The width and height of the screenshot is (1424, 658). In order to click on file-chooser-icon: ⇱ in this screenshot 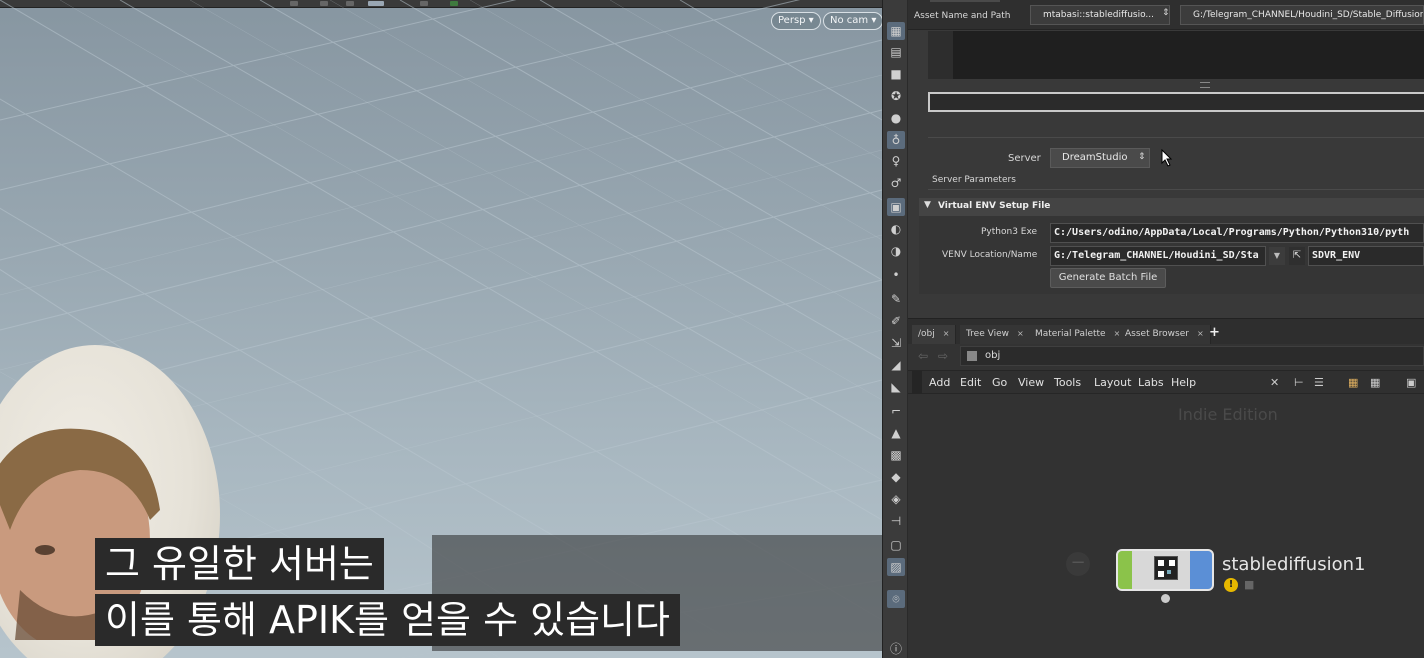, I will do `click(1297, 256)`.